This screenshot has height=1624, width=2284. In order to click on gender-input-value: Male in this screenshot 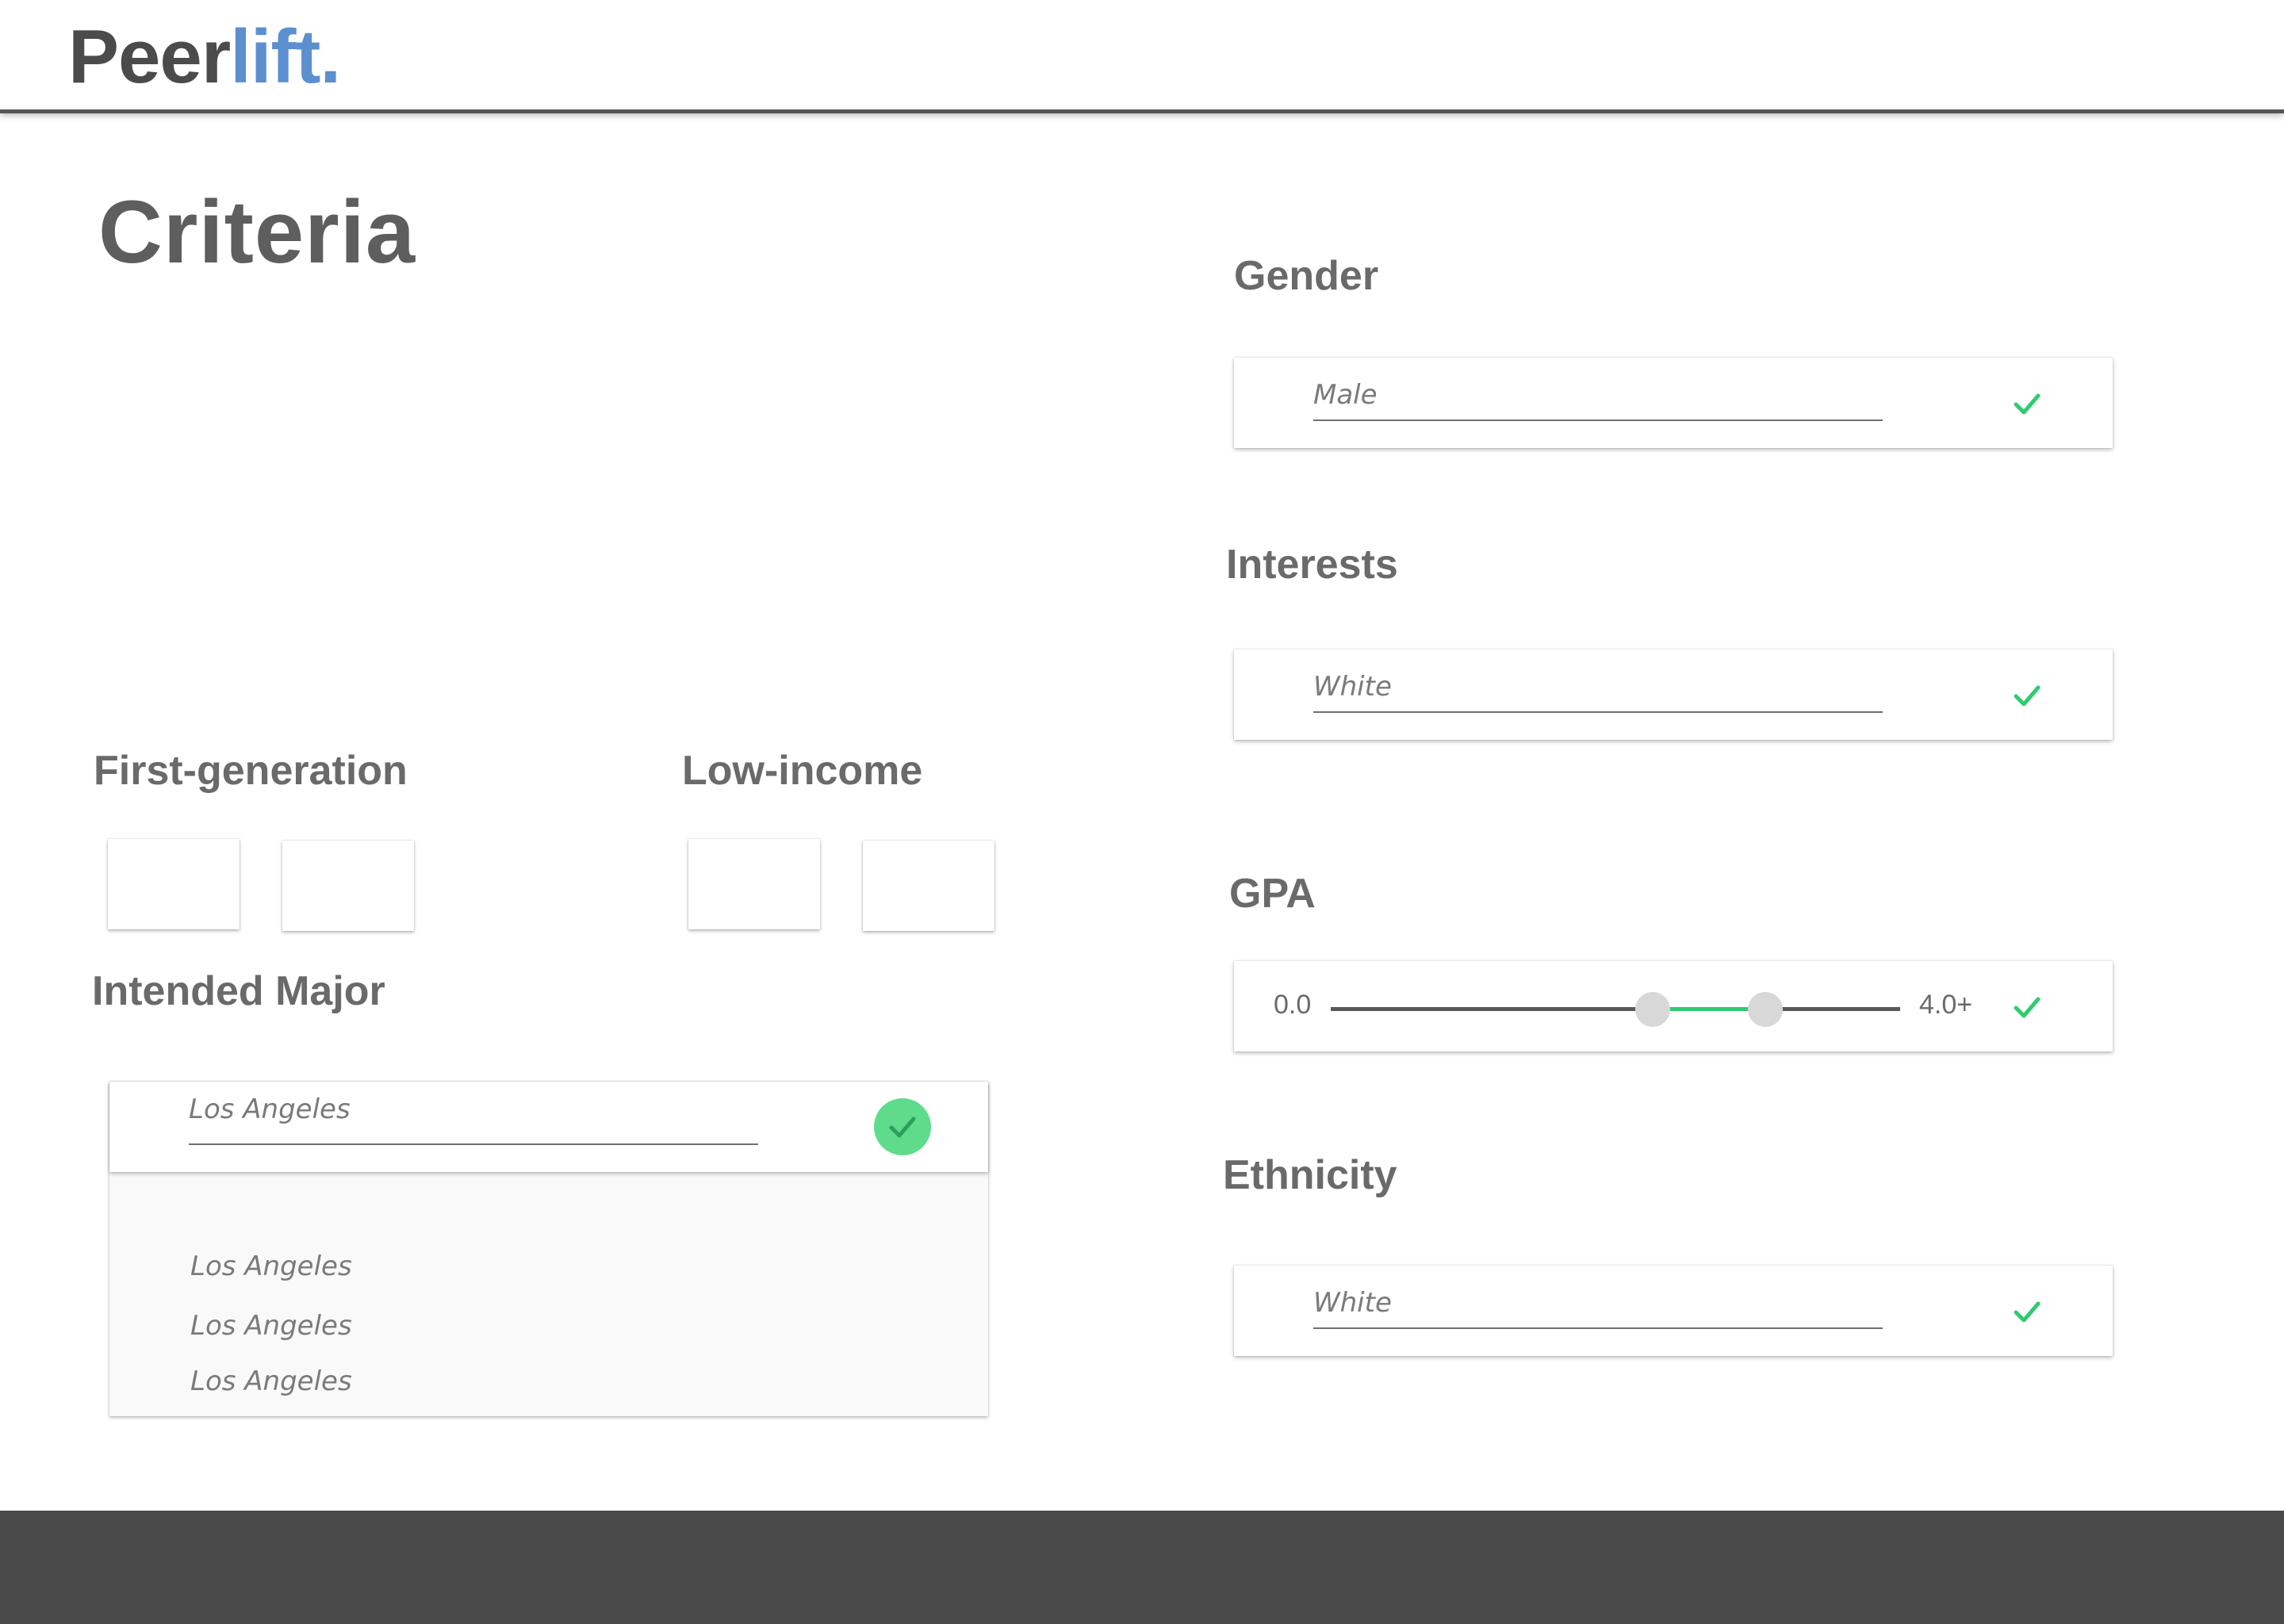, I will do `click(1345, 395)`.